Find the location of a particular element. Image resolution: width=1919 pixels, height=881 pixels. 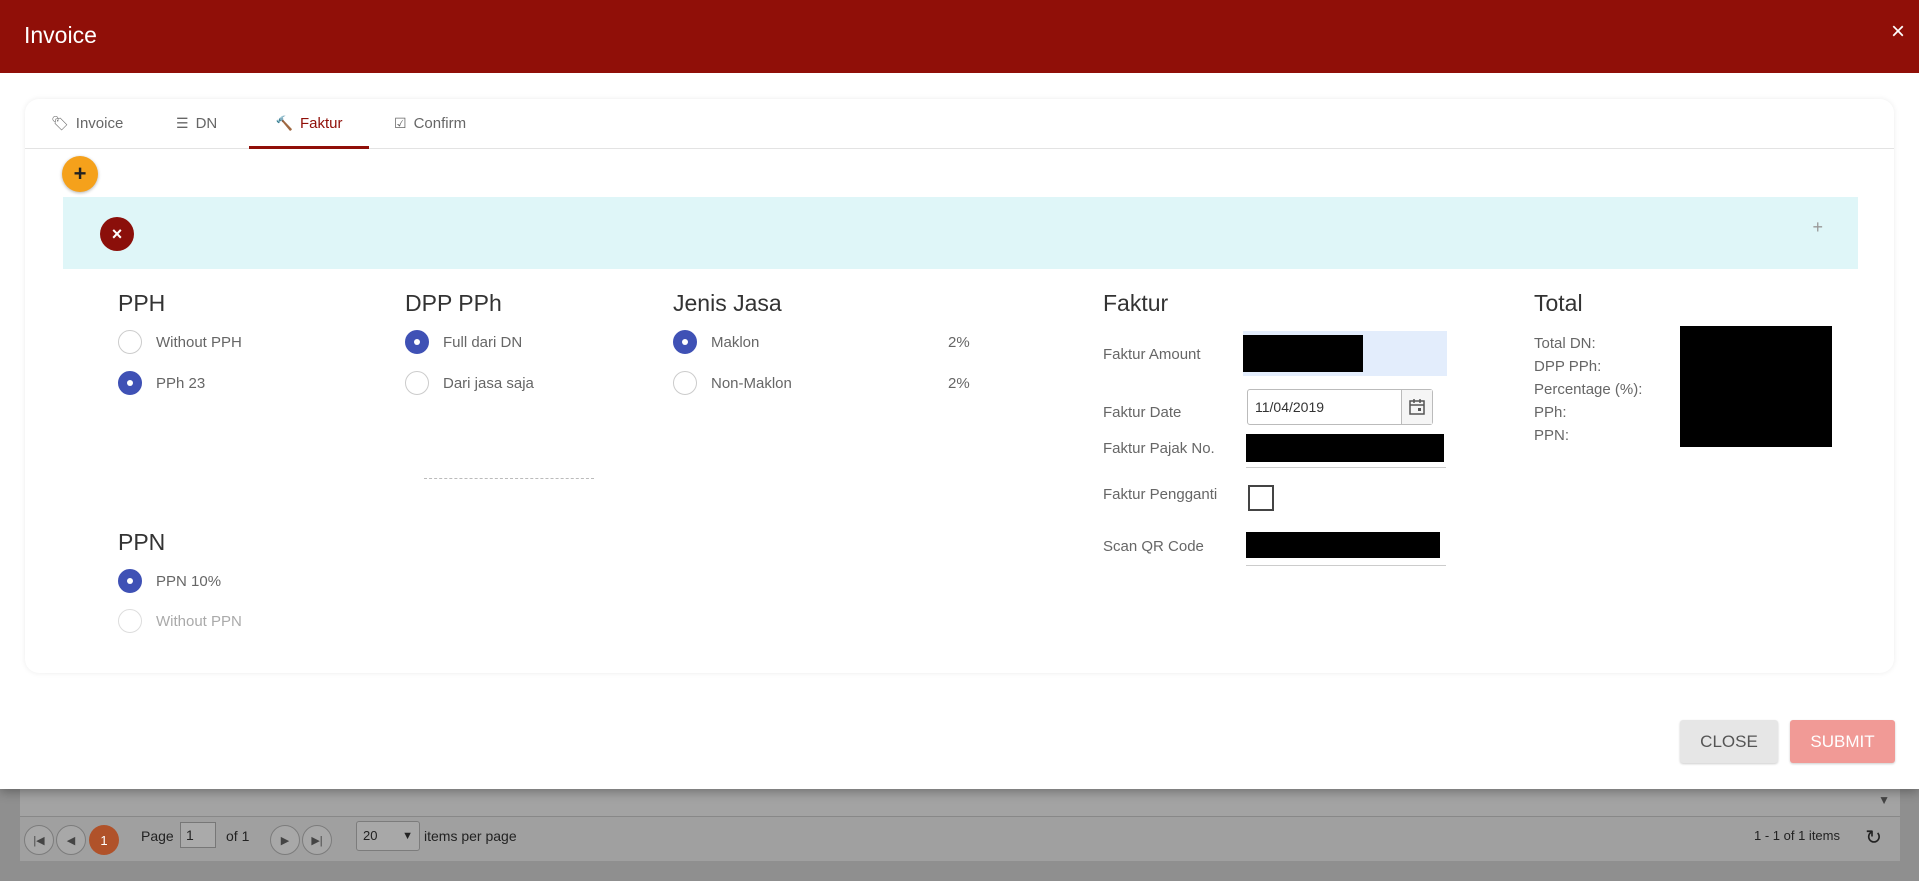

tab-label: Invoice is located at coordinates (99, 123).